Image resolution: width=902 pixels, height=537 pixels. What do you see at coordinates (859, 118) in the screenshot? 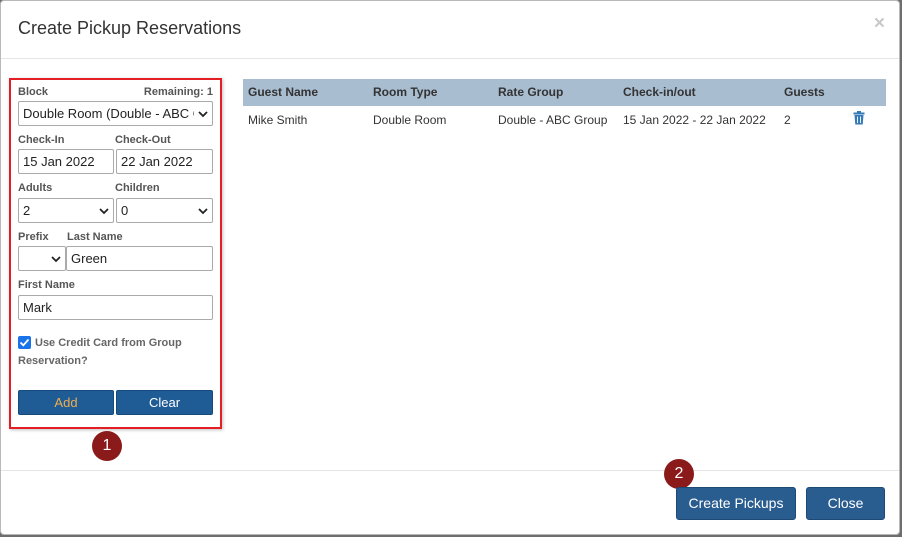
I see `trash-icon` at bounding box center [859, 118].